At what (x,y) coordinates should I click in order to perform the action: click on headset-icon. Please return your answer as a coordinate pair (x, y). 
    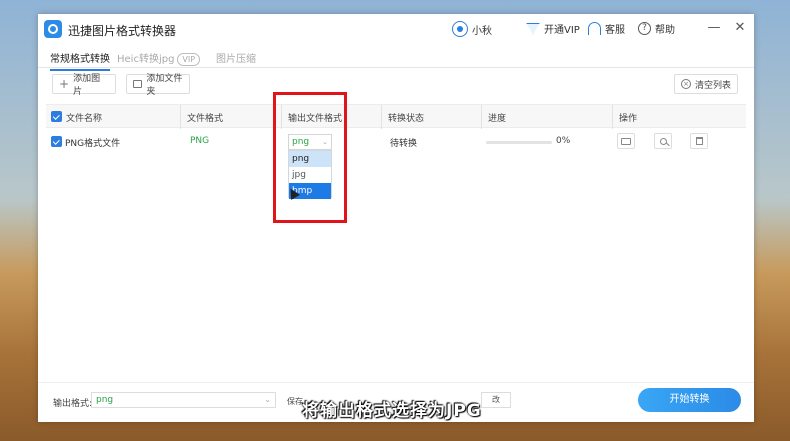
    Looking at the image, I should click on (594, 28).